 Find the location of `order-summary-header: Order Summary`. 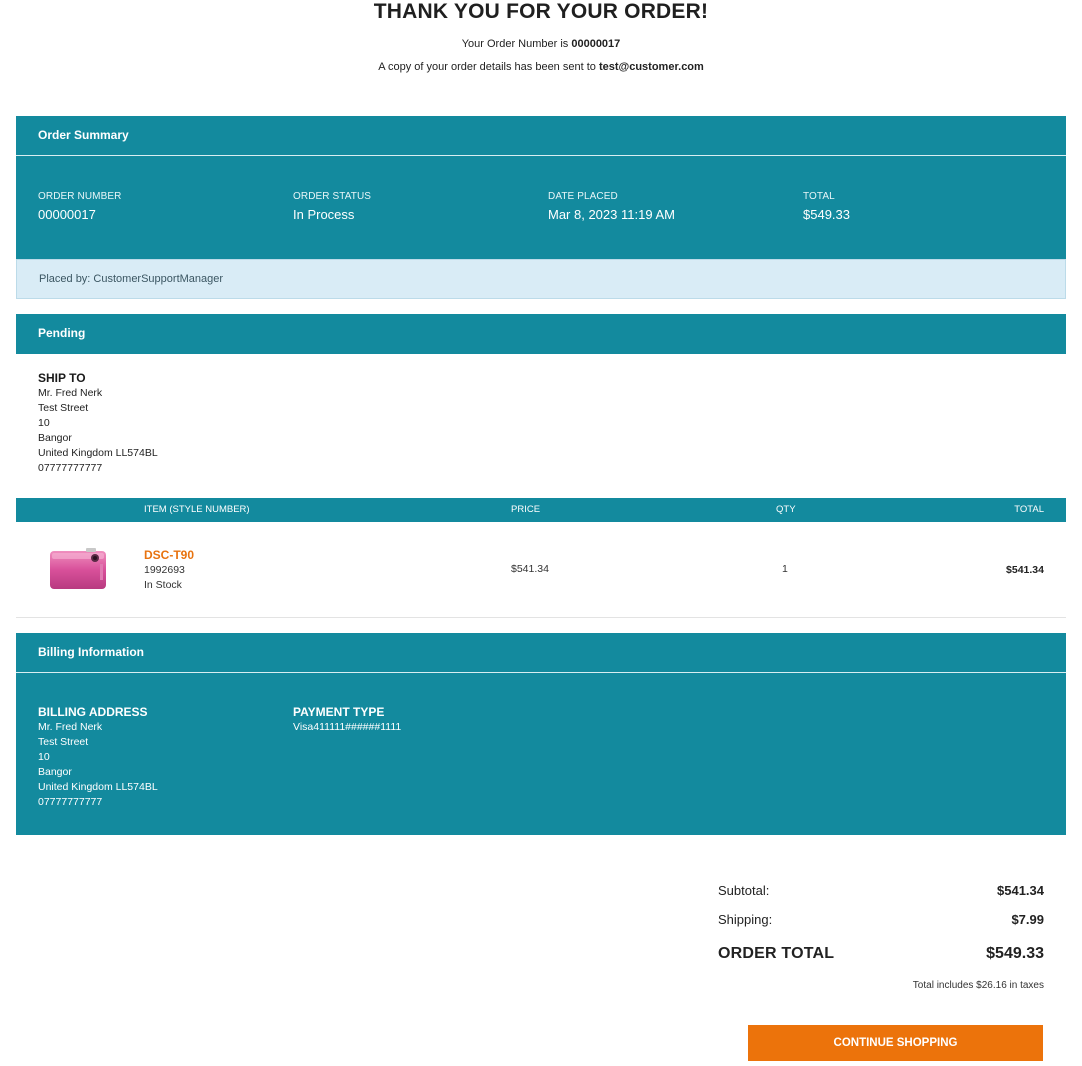

order-summary-header: Order Summary is located at coordinates (541, 136).